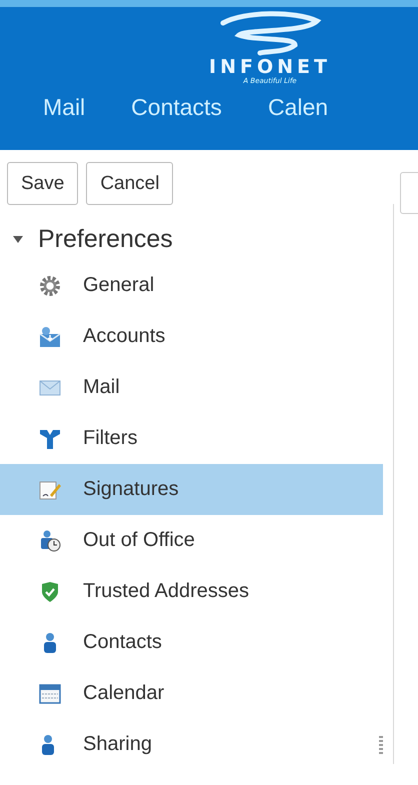 This screenshot has width=418, height=785. What do you see at coordinates (50, 489) in the screenshot?
I see `pen-paper-icon` at bounding box center [50, 489].